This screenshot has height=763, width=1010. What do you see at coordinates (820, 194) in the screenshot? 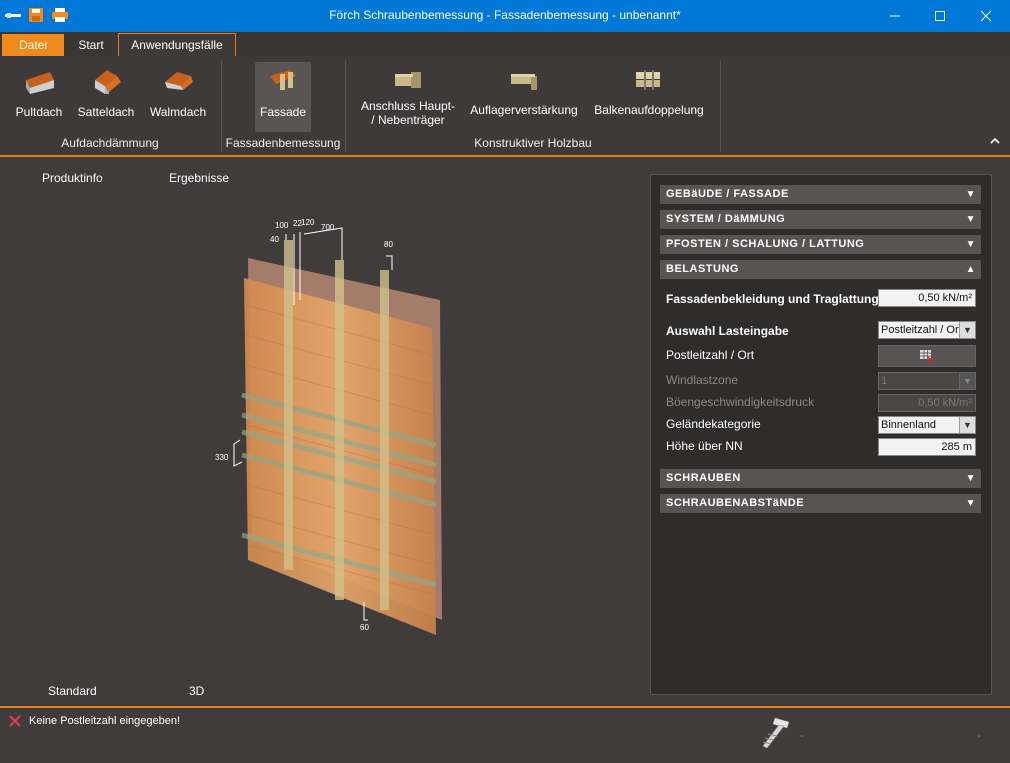
I see `section-gebaeude: GEBäUDE / FASSADE ▼` at bounding box center [820, 194].